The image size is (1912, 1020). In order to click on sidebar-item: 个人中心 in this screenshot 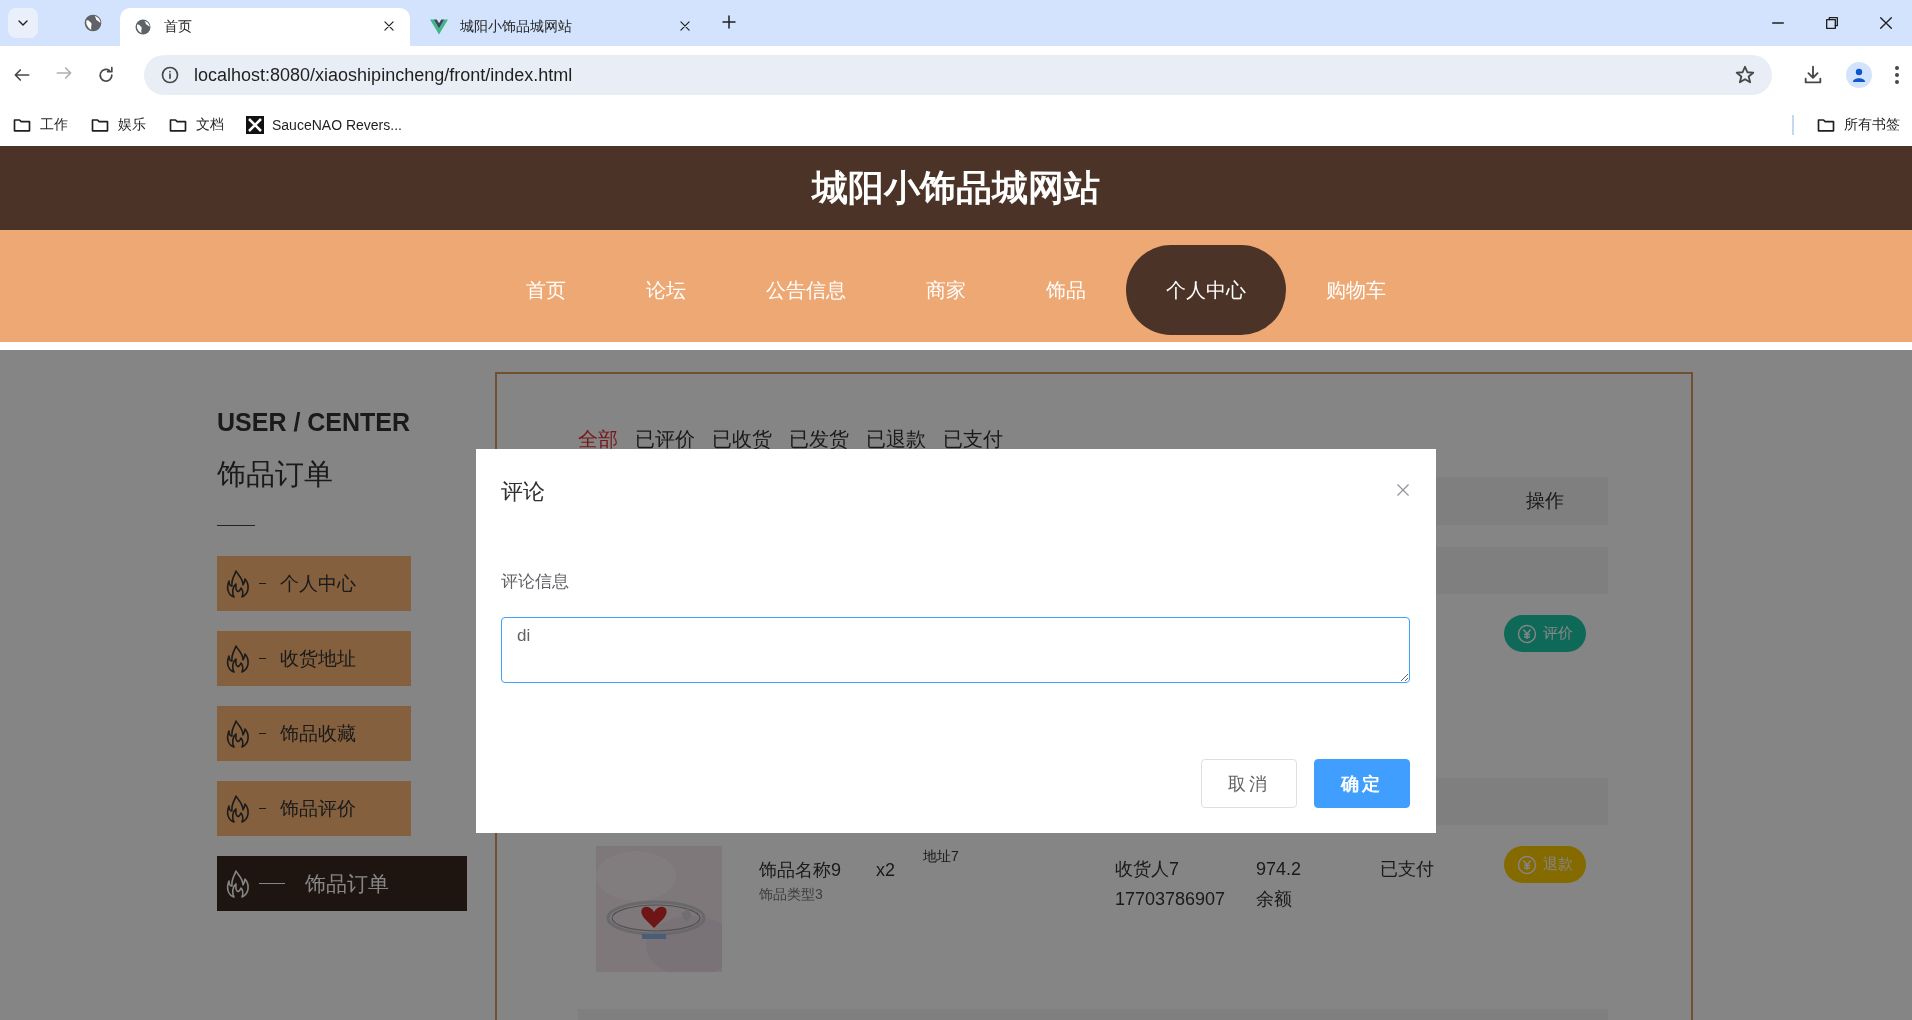, I will do `click(314, 583)`.